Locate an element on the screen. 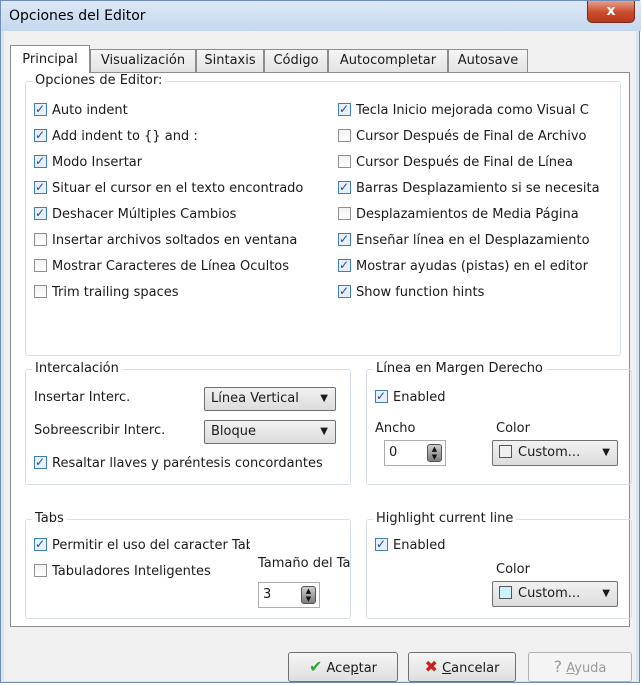 This screenshot has width=642, height=685. help-question-icon: ? is located at coordinates (558, 666).